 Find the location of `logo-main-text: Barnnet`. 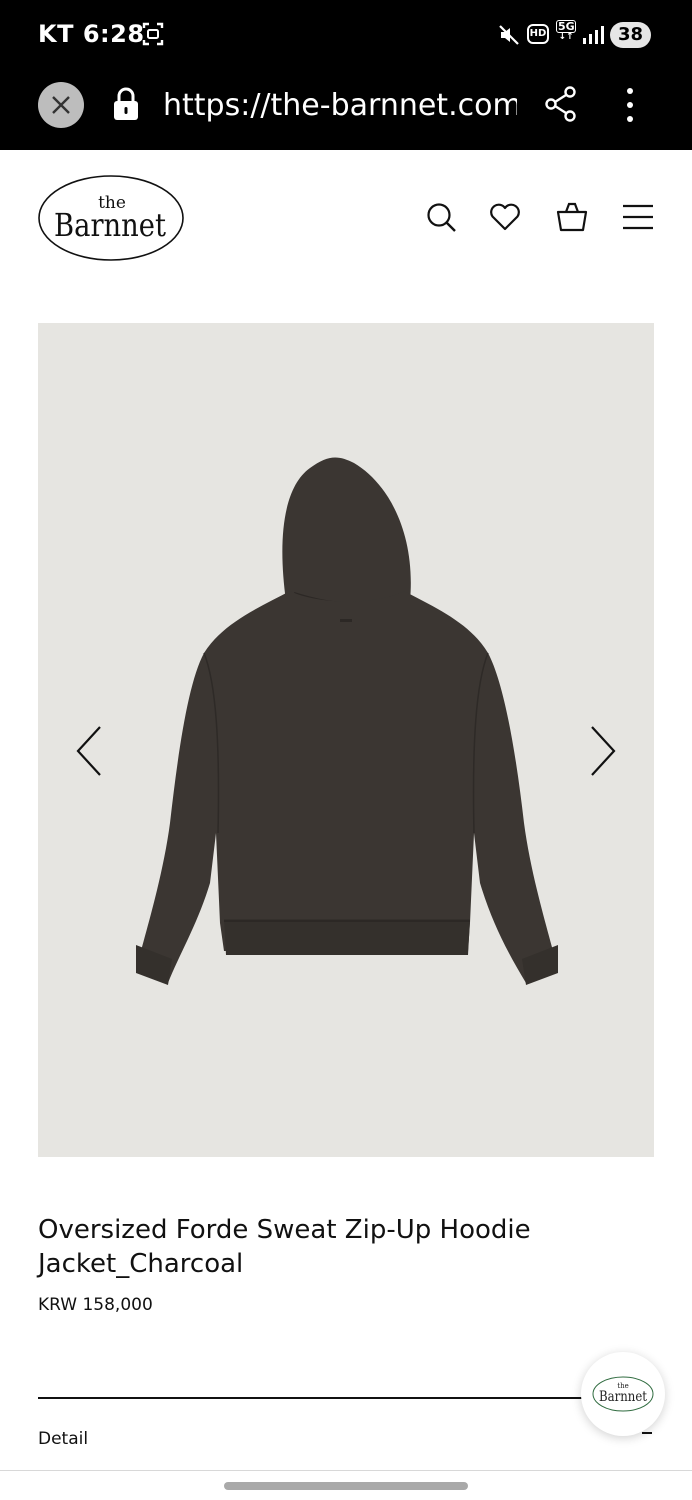

logo-main-text: Barnnet is located at coordinates (110, 225).